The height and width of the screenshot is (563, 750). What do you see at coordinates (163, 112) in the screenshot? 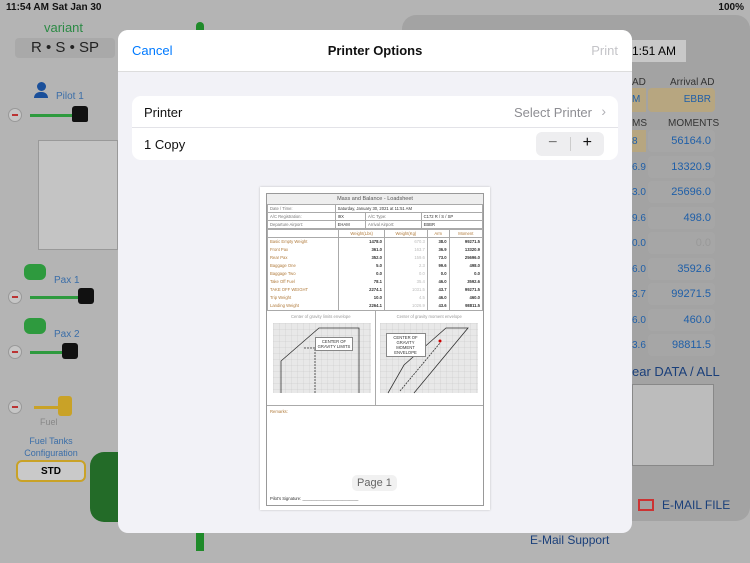
I see `printer-label: Printer` at bounding box center [163, 112].